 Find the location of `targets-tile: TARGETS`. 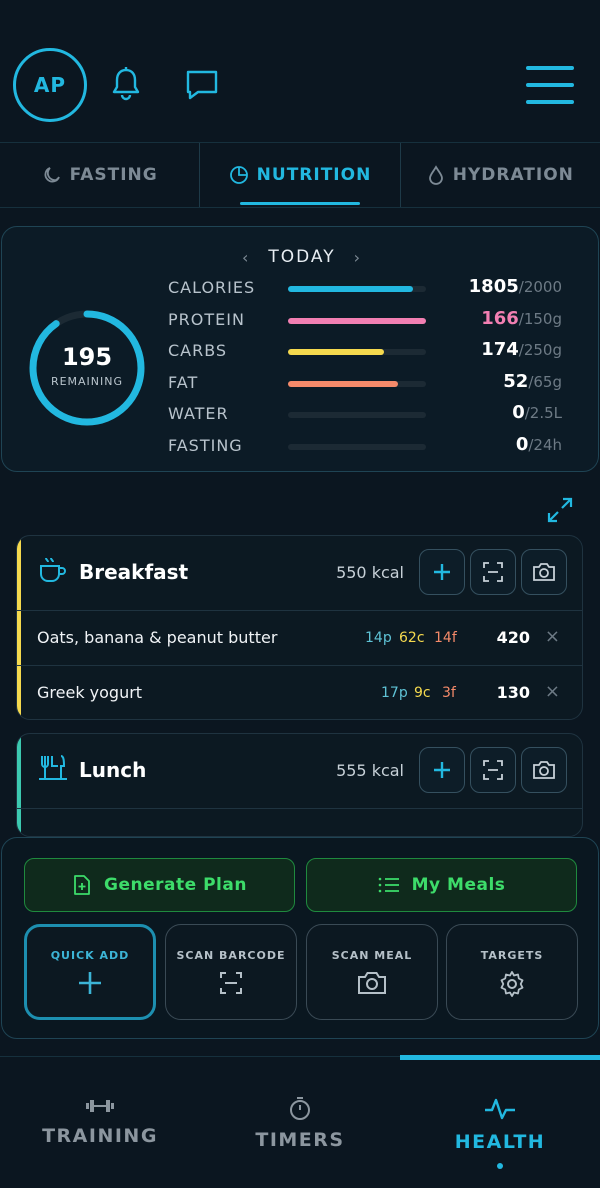

targets-tile: TARGETS is located at coordinates (512, 972).